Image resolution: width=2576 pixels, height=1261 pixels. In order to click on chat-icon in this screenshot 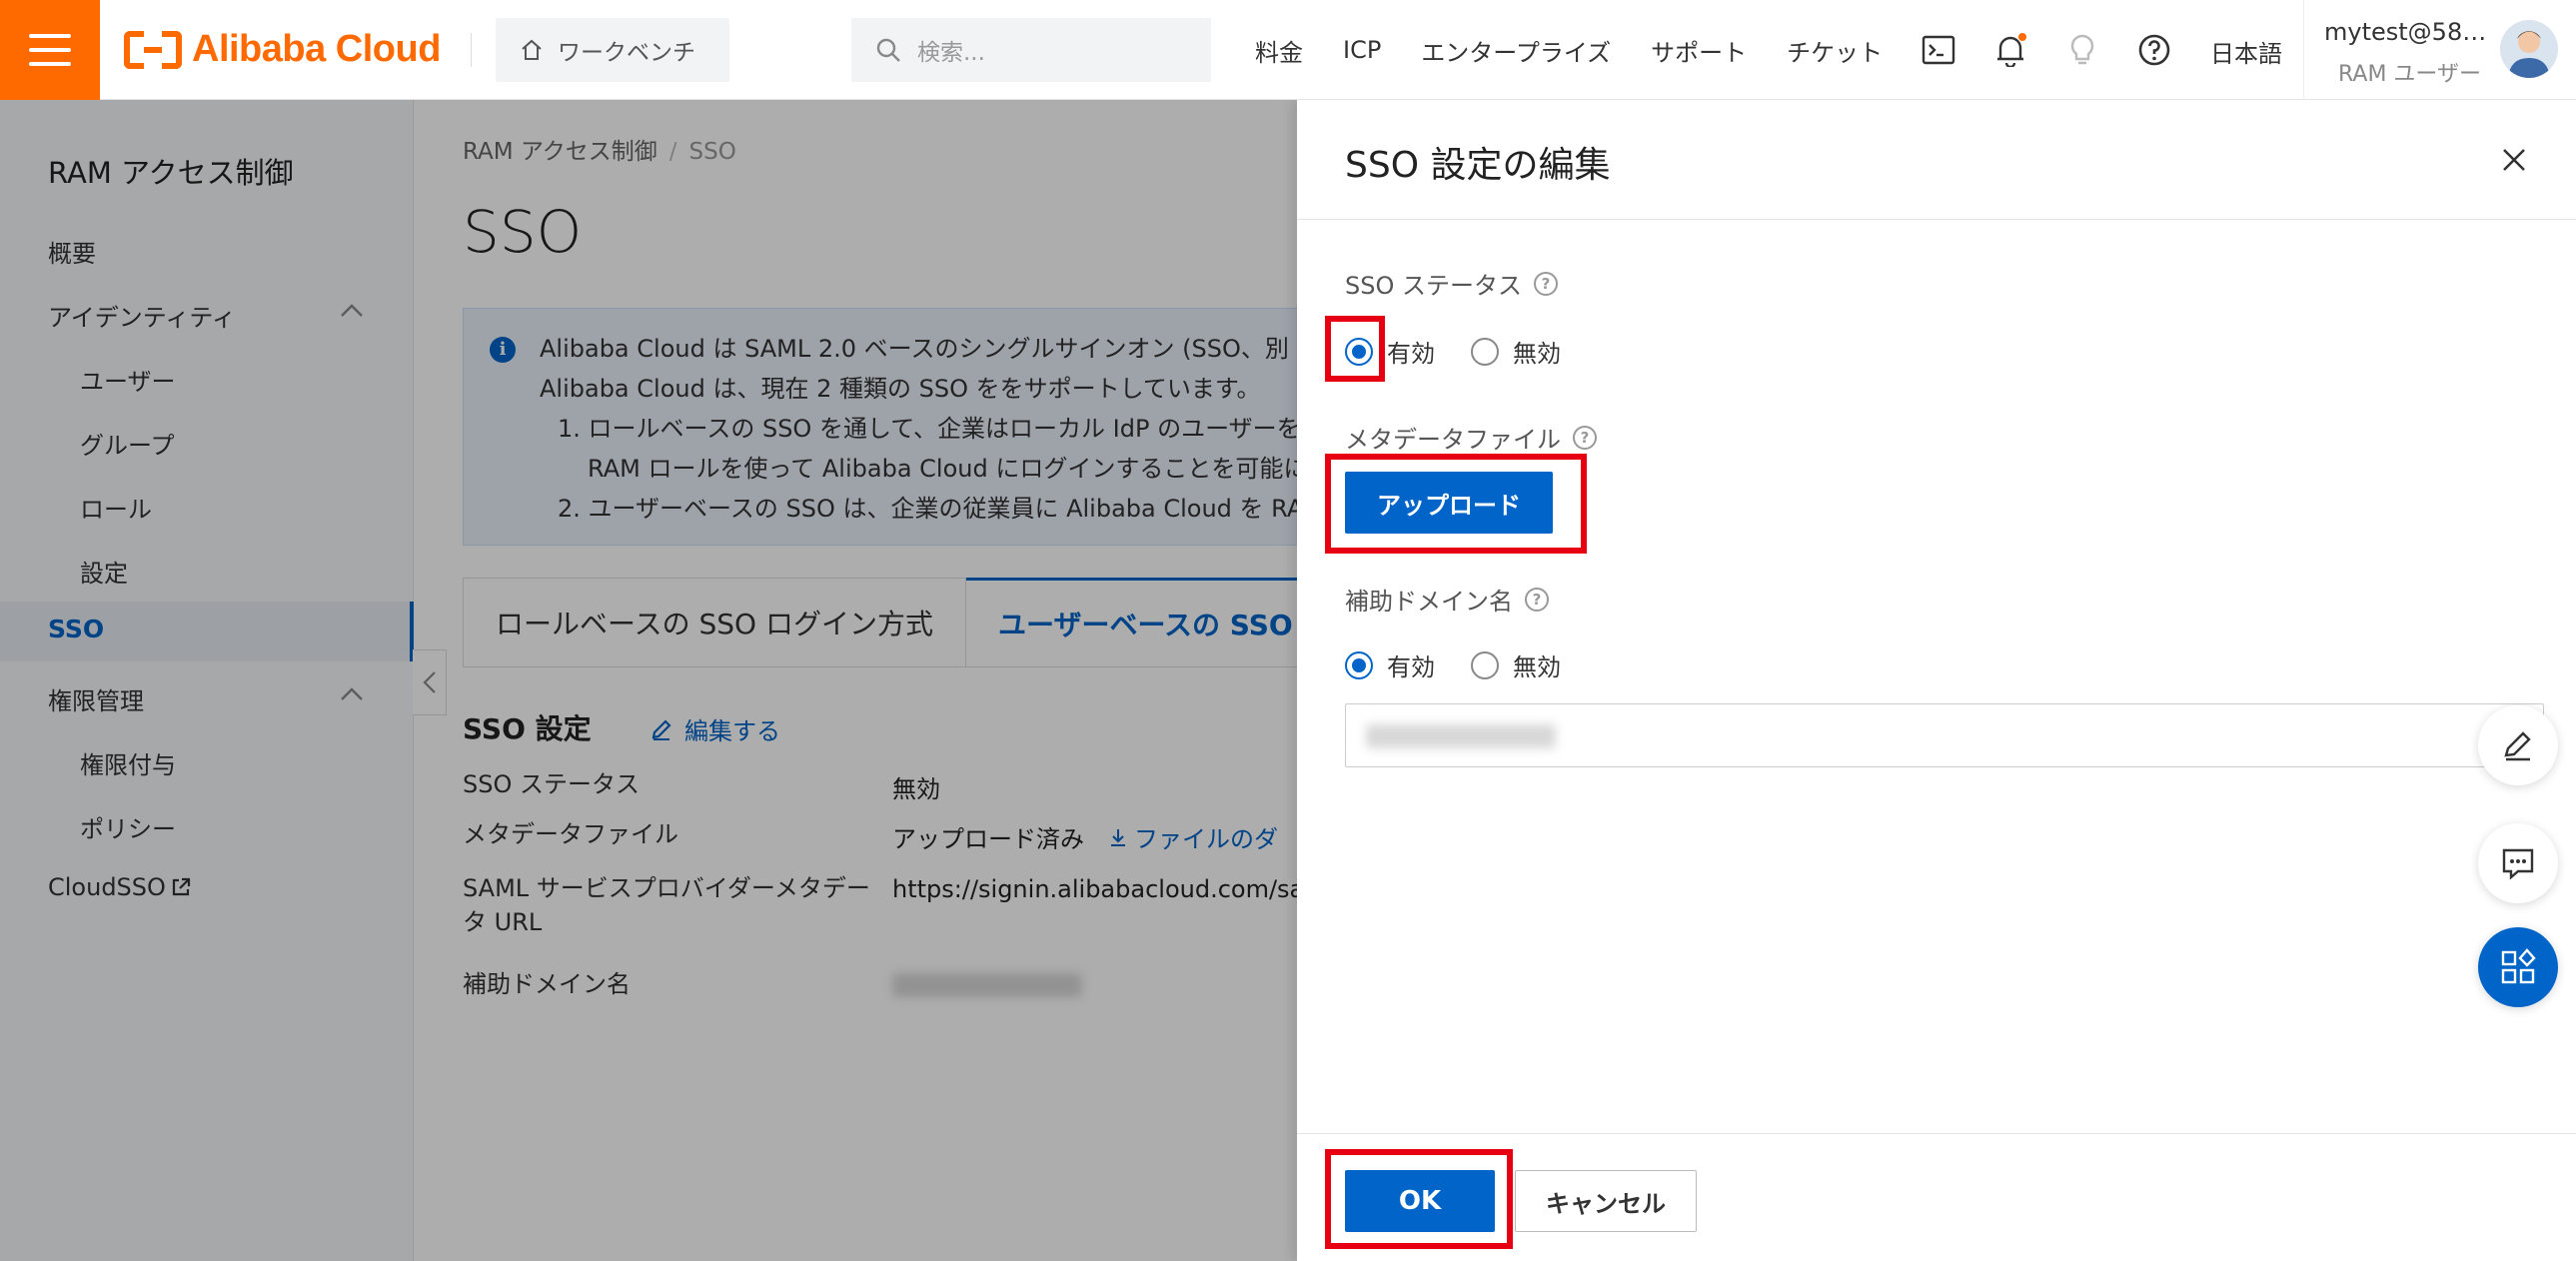, I will do `click(2518, 864)`.